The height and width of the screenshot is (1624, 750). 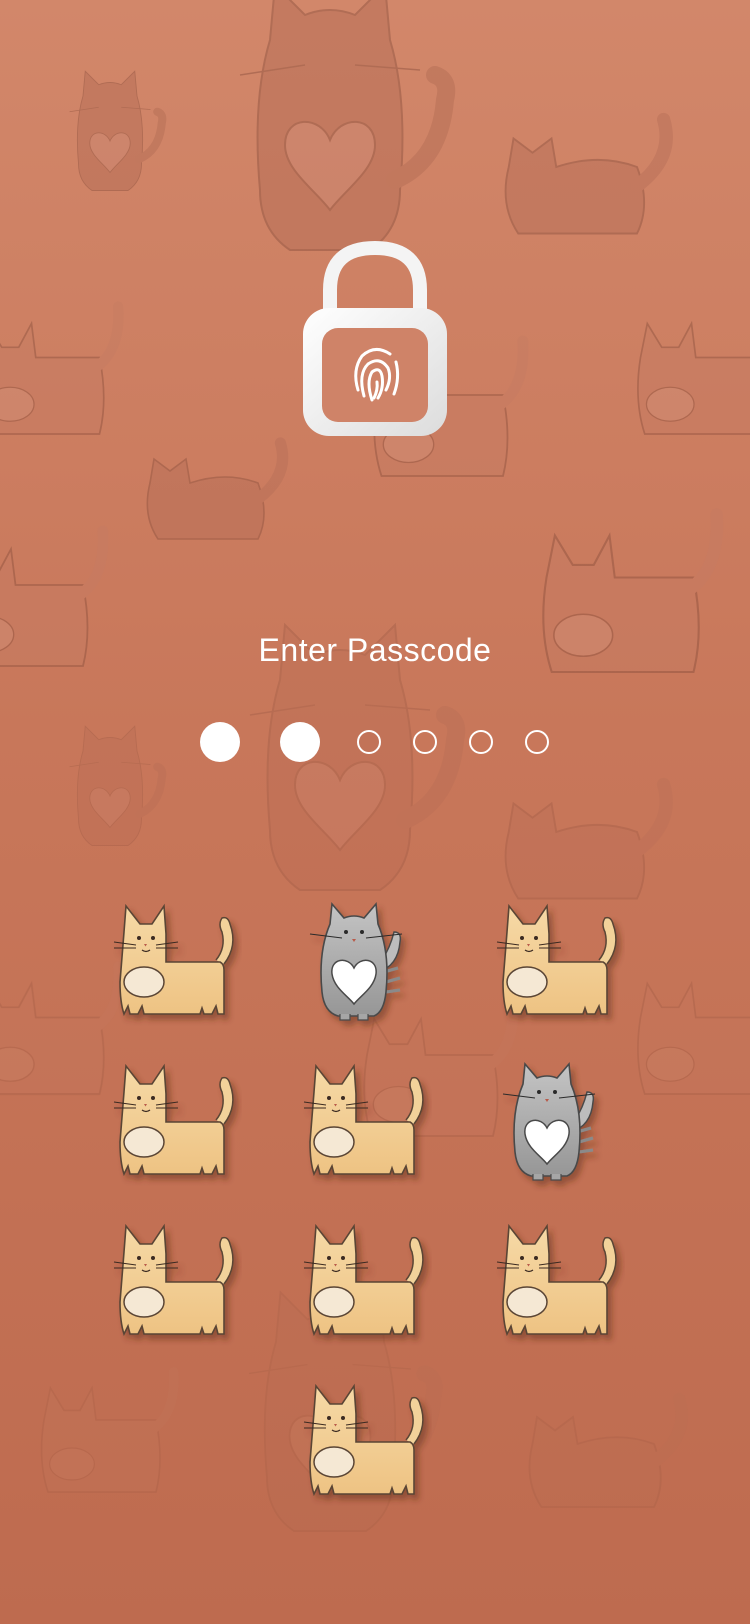 What do you see at coordinates (537, 742) in the screenshot?
I see `passcode-dot-6-empty` at bounding box center [537, 742].